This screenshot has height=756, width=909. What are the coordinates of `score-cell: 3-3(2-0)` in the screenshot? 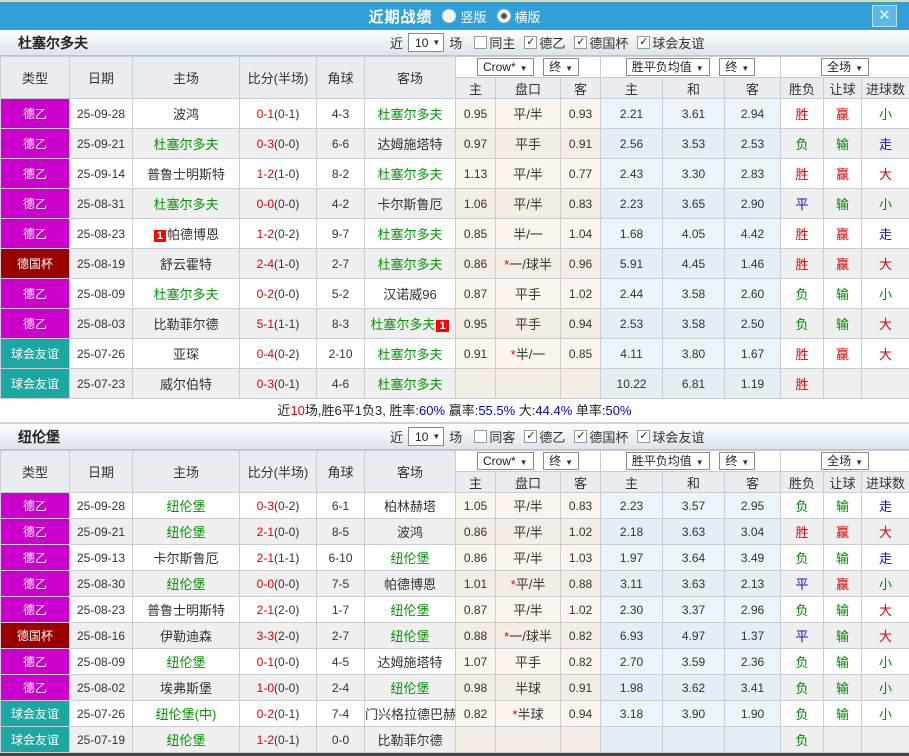 It's located at (278, 636).